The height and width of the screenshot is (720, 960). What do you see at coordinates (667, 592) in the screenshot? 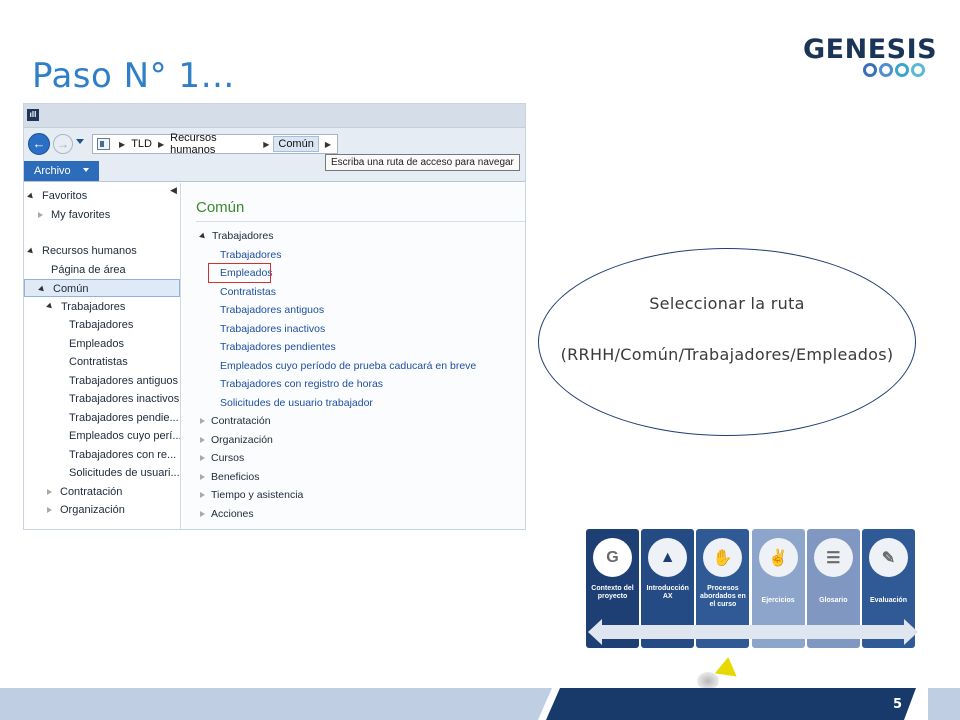
I see `roadmap-card-label: Introducción AX` at bounding box center [667, 592].